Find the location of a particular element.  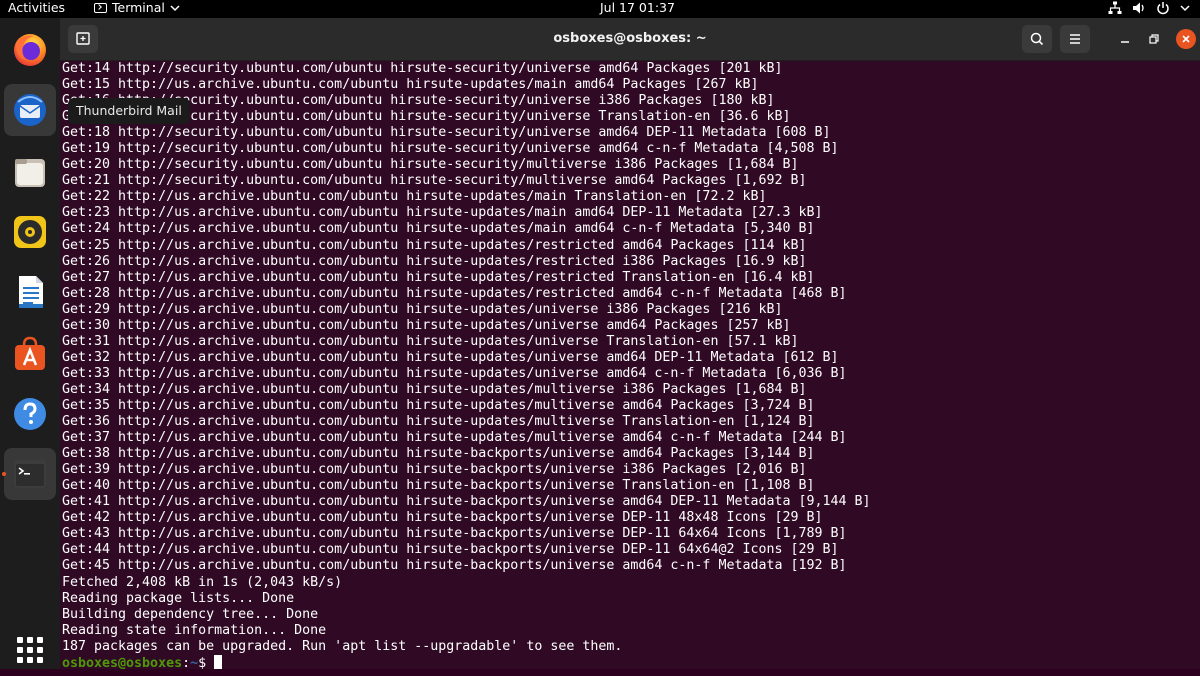

close-button is located at coordinates (1186, 39).